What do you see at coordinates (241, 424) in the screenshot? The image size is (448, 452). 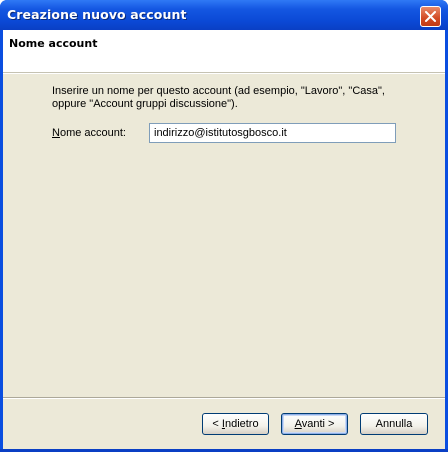 I see `back-button-rest: ndietro` at bounding box center [241, 424].